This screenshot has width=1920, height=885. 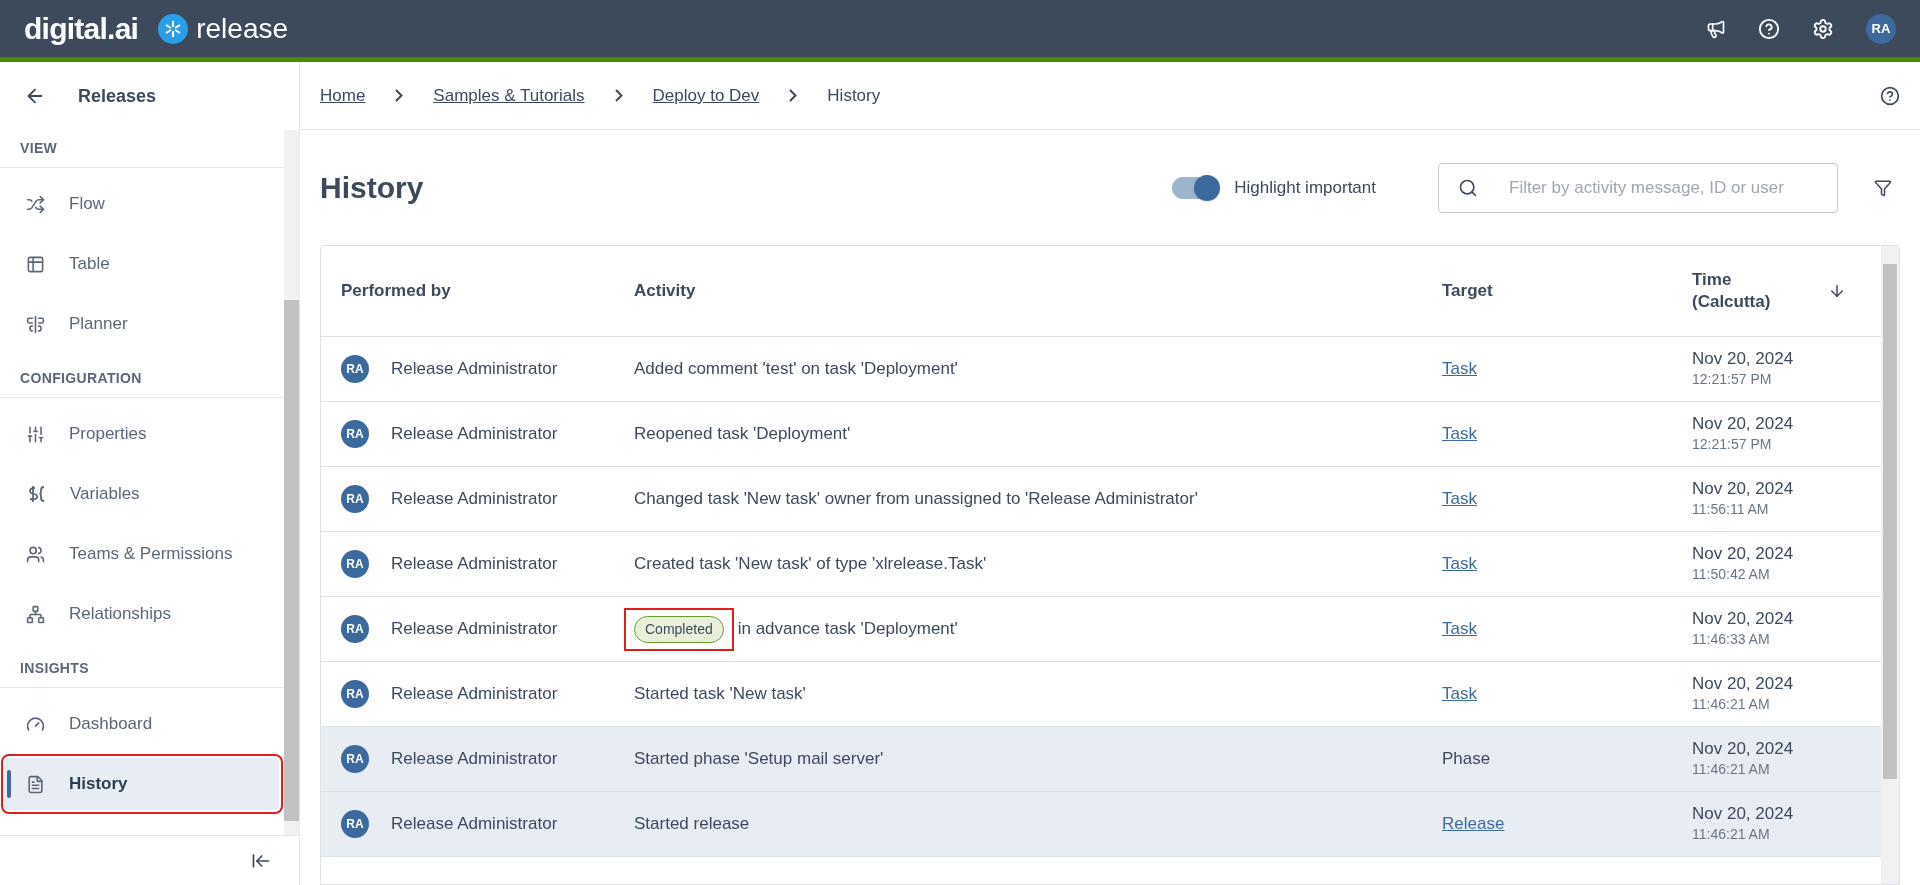 What do you see at coordinates (1837, 291) in the screenshot?
I see `sort-arrow-icon` at bounding box center [1837, 291].